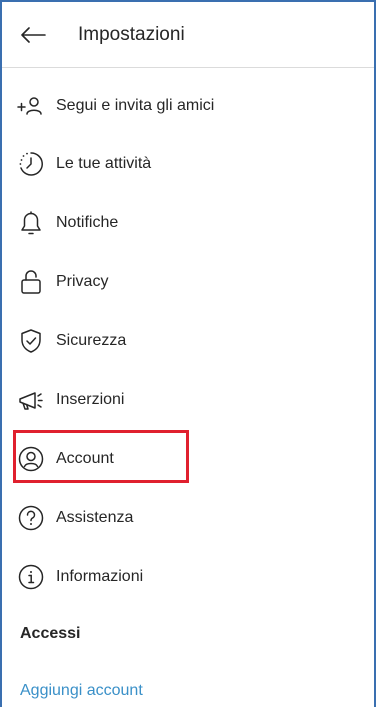 Image resolution: width=382 pixels, height=707 pixels. What do you see at coordinates (31, 459) in the screenshot?
I see `account-circle-icon` at bounding box center [31, 459].